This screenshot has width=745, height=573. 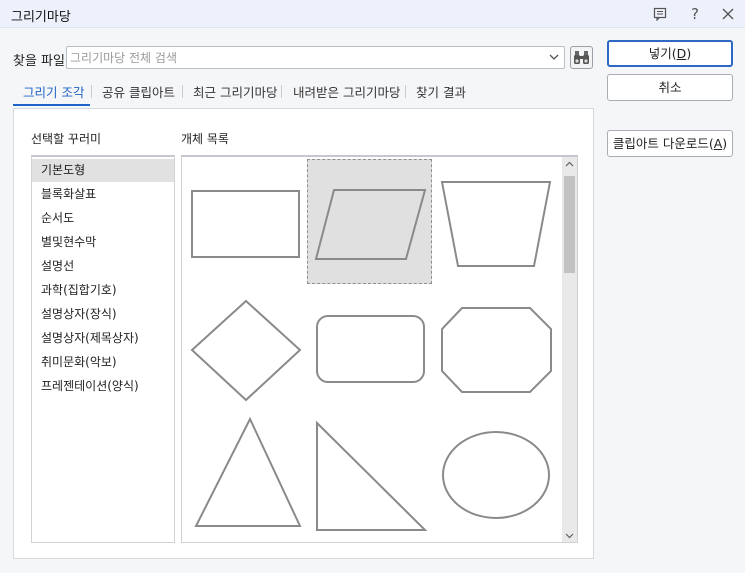 What do you see at coordinates (103, 242) in the screenshot?
I see `category-item: 별및현수막` at bounding box center [103, 242].